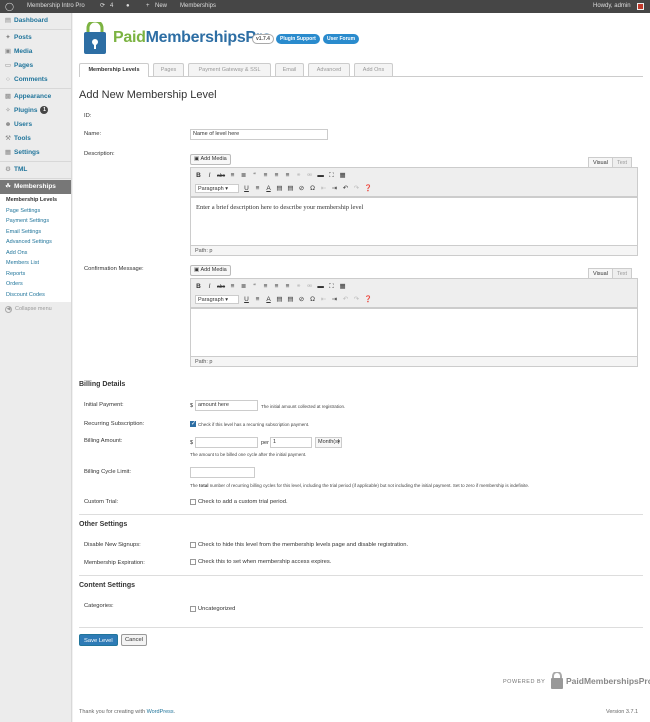 This screenshot has height=722, width=650. What do you see at coordinates (35, 38) in the screenshot?
I see `sidebar-item-posts: ✦ Posts` at bounding box center [35, 38].